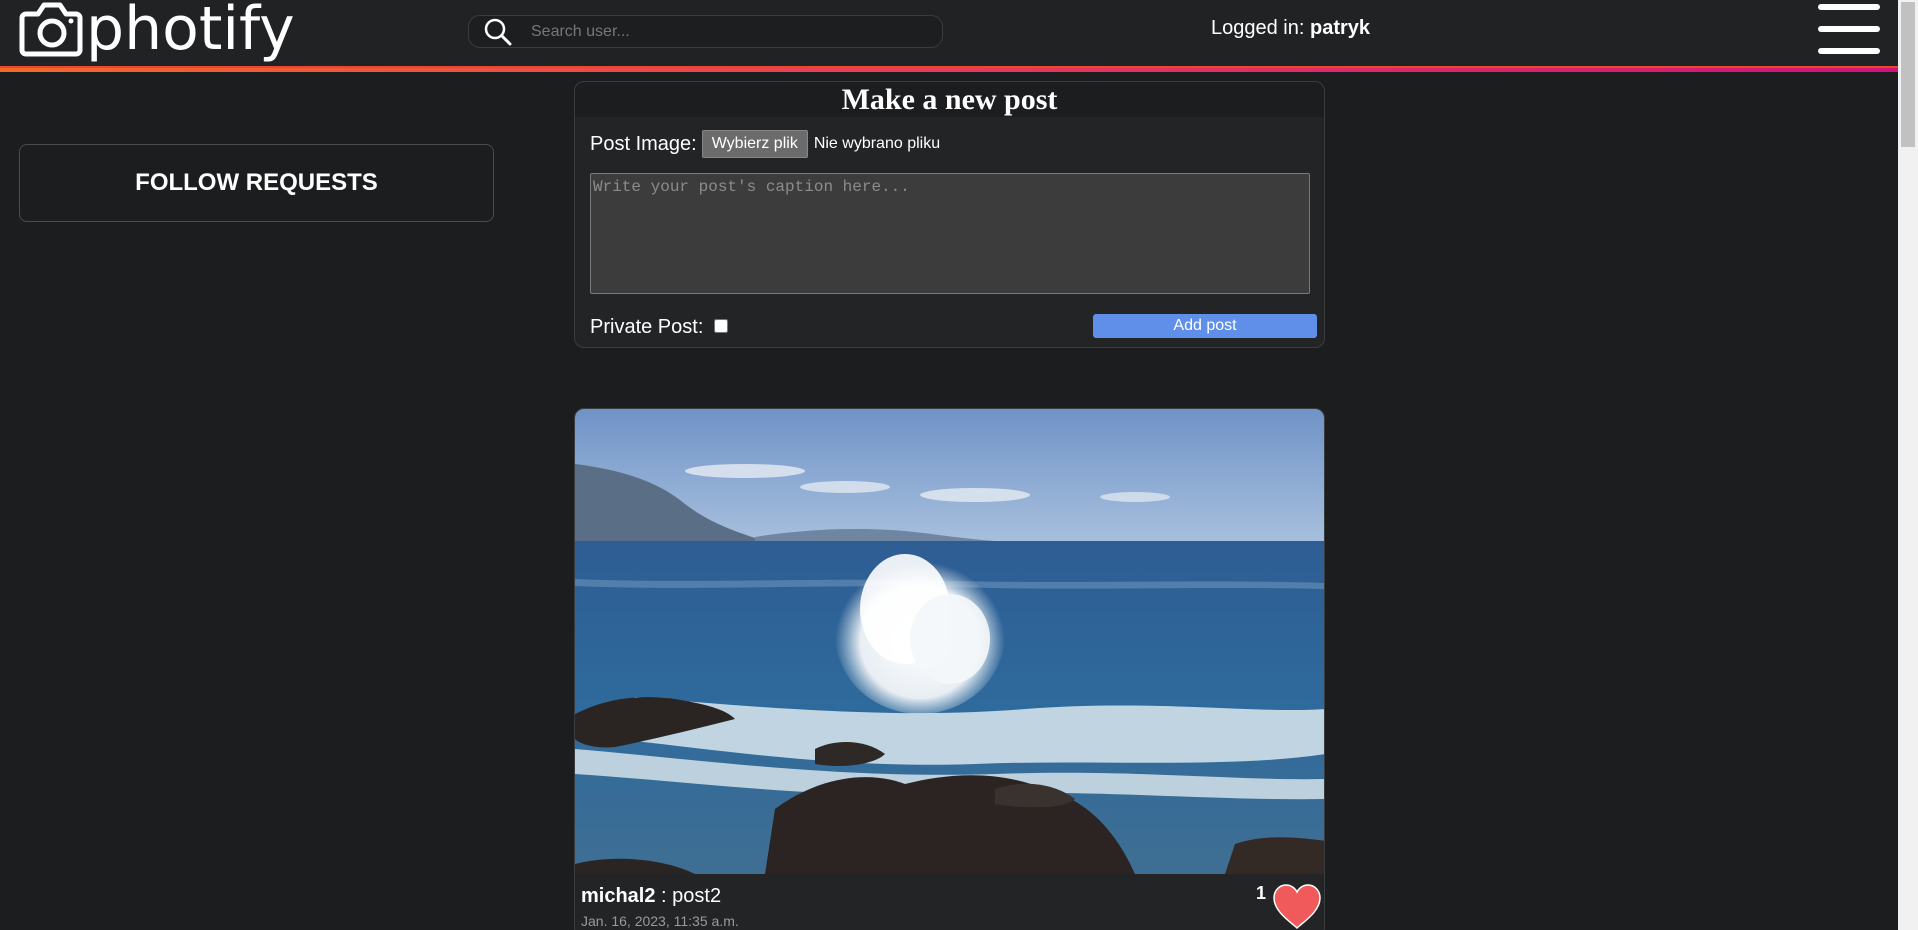 The height and width of the screenshot is (930, 1918). I want to click on search-icon, so click(498, 32).